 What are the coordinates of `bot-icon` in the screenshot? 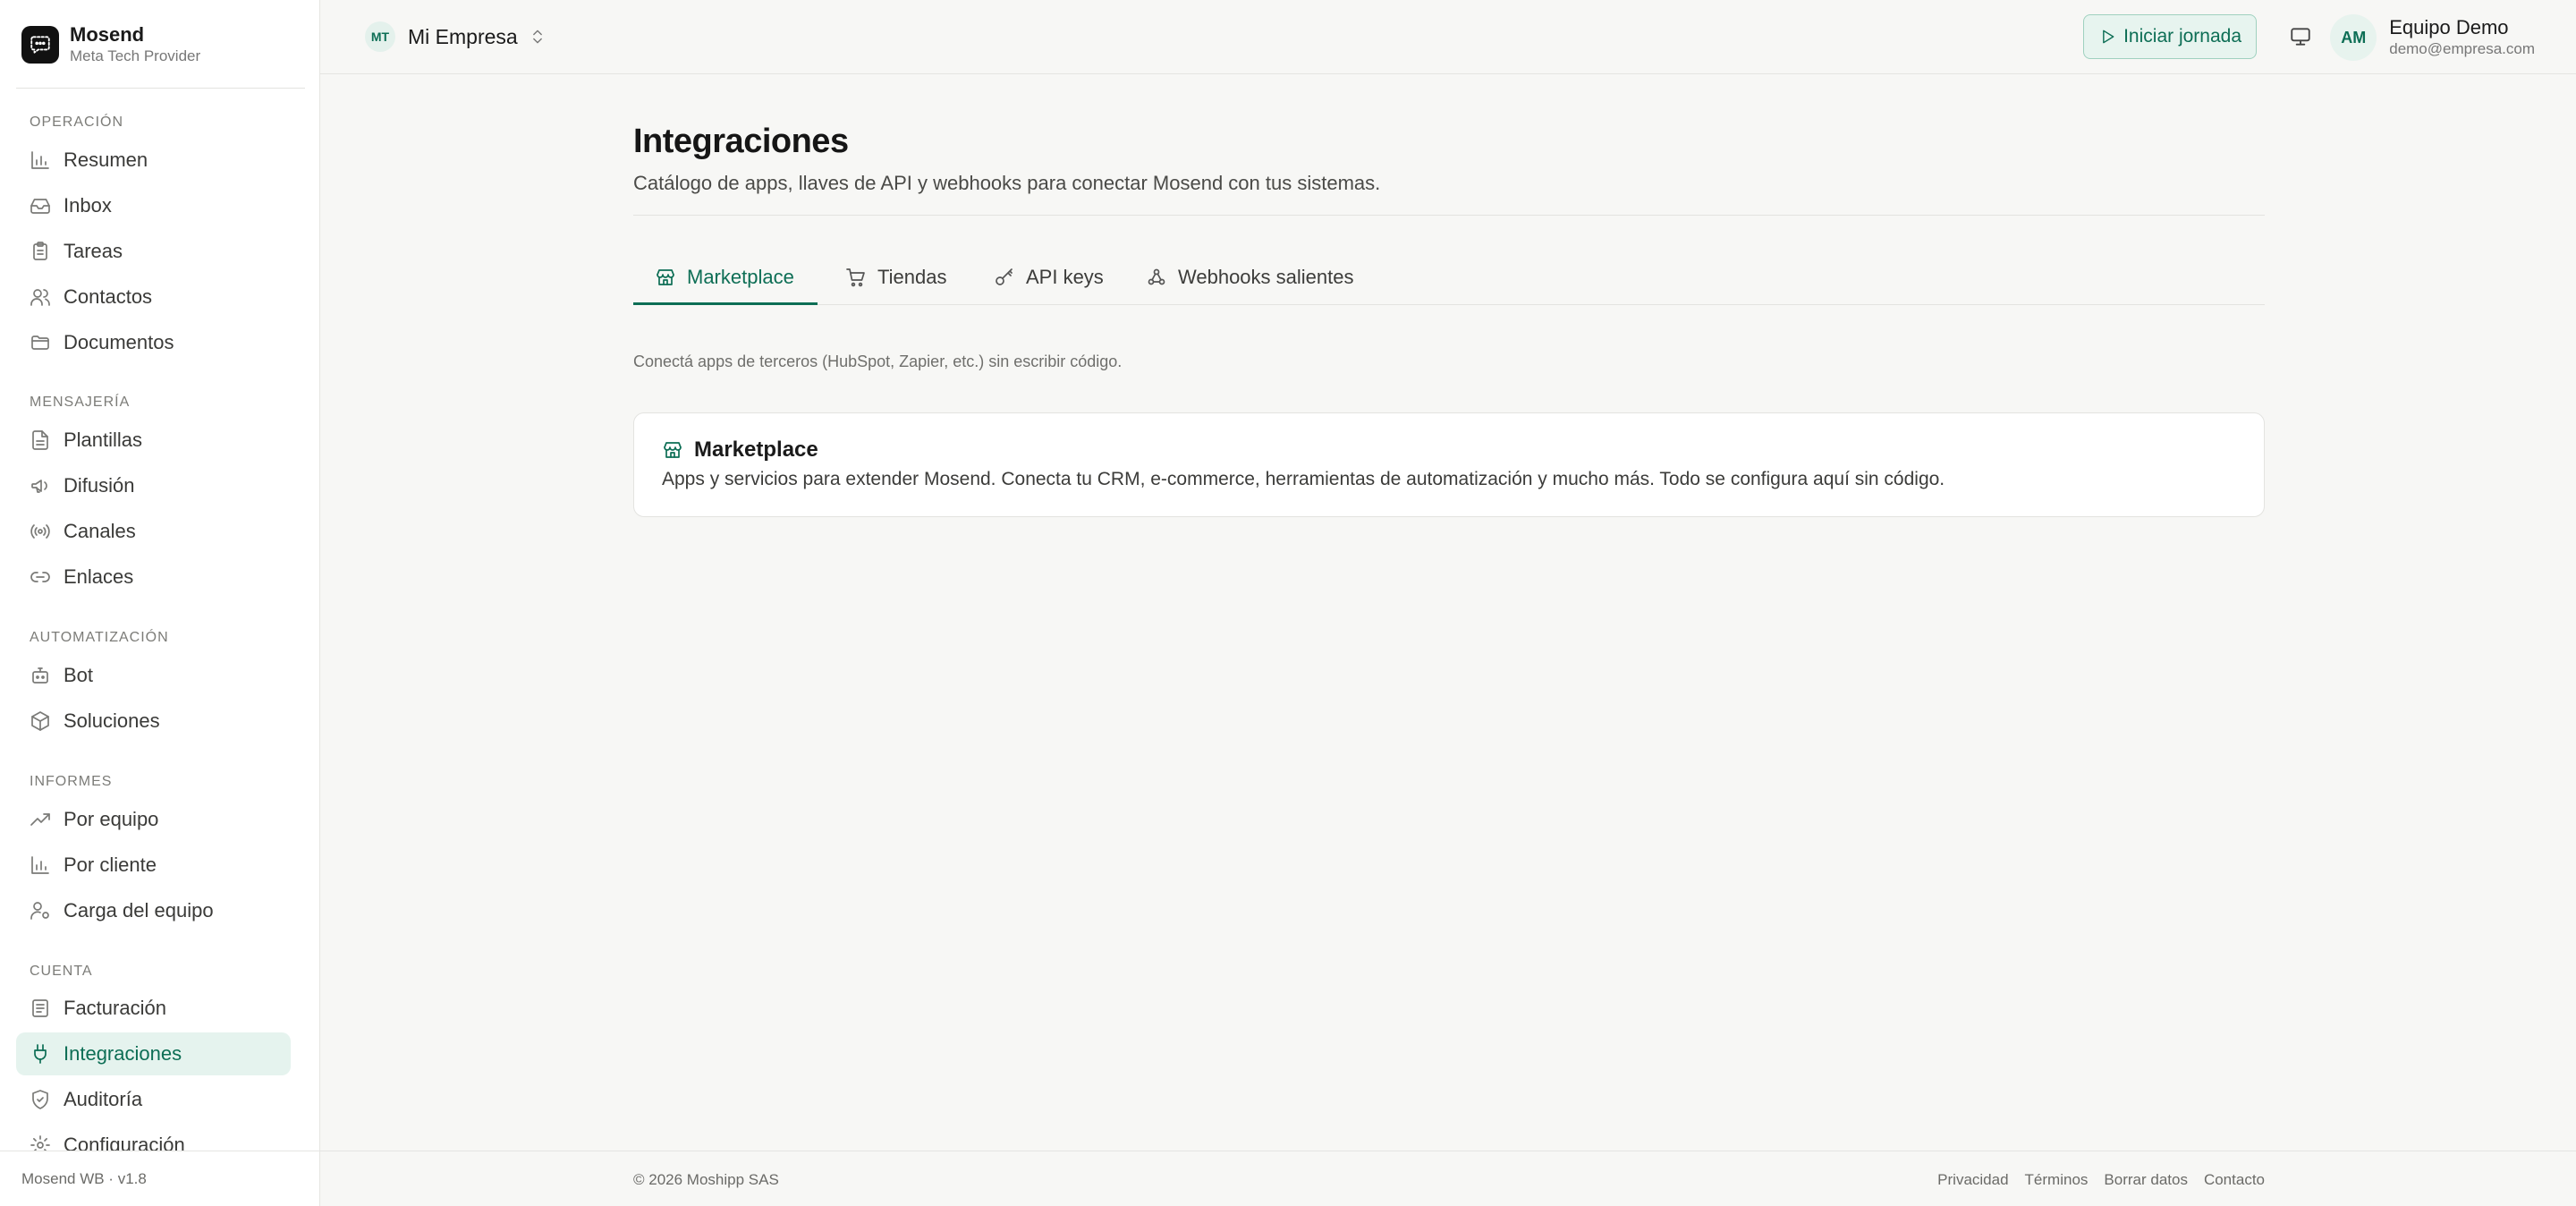 It's located at (40, 675).